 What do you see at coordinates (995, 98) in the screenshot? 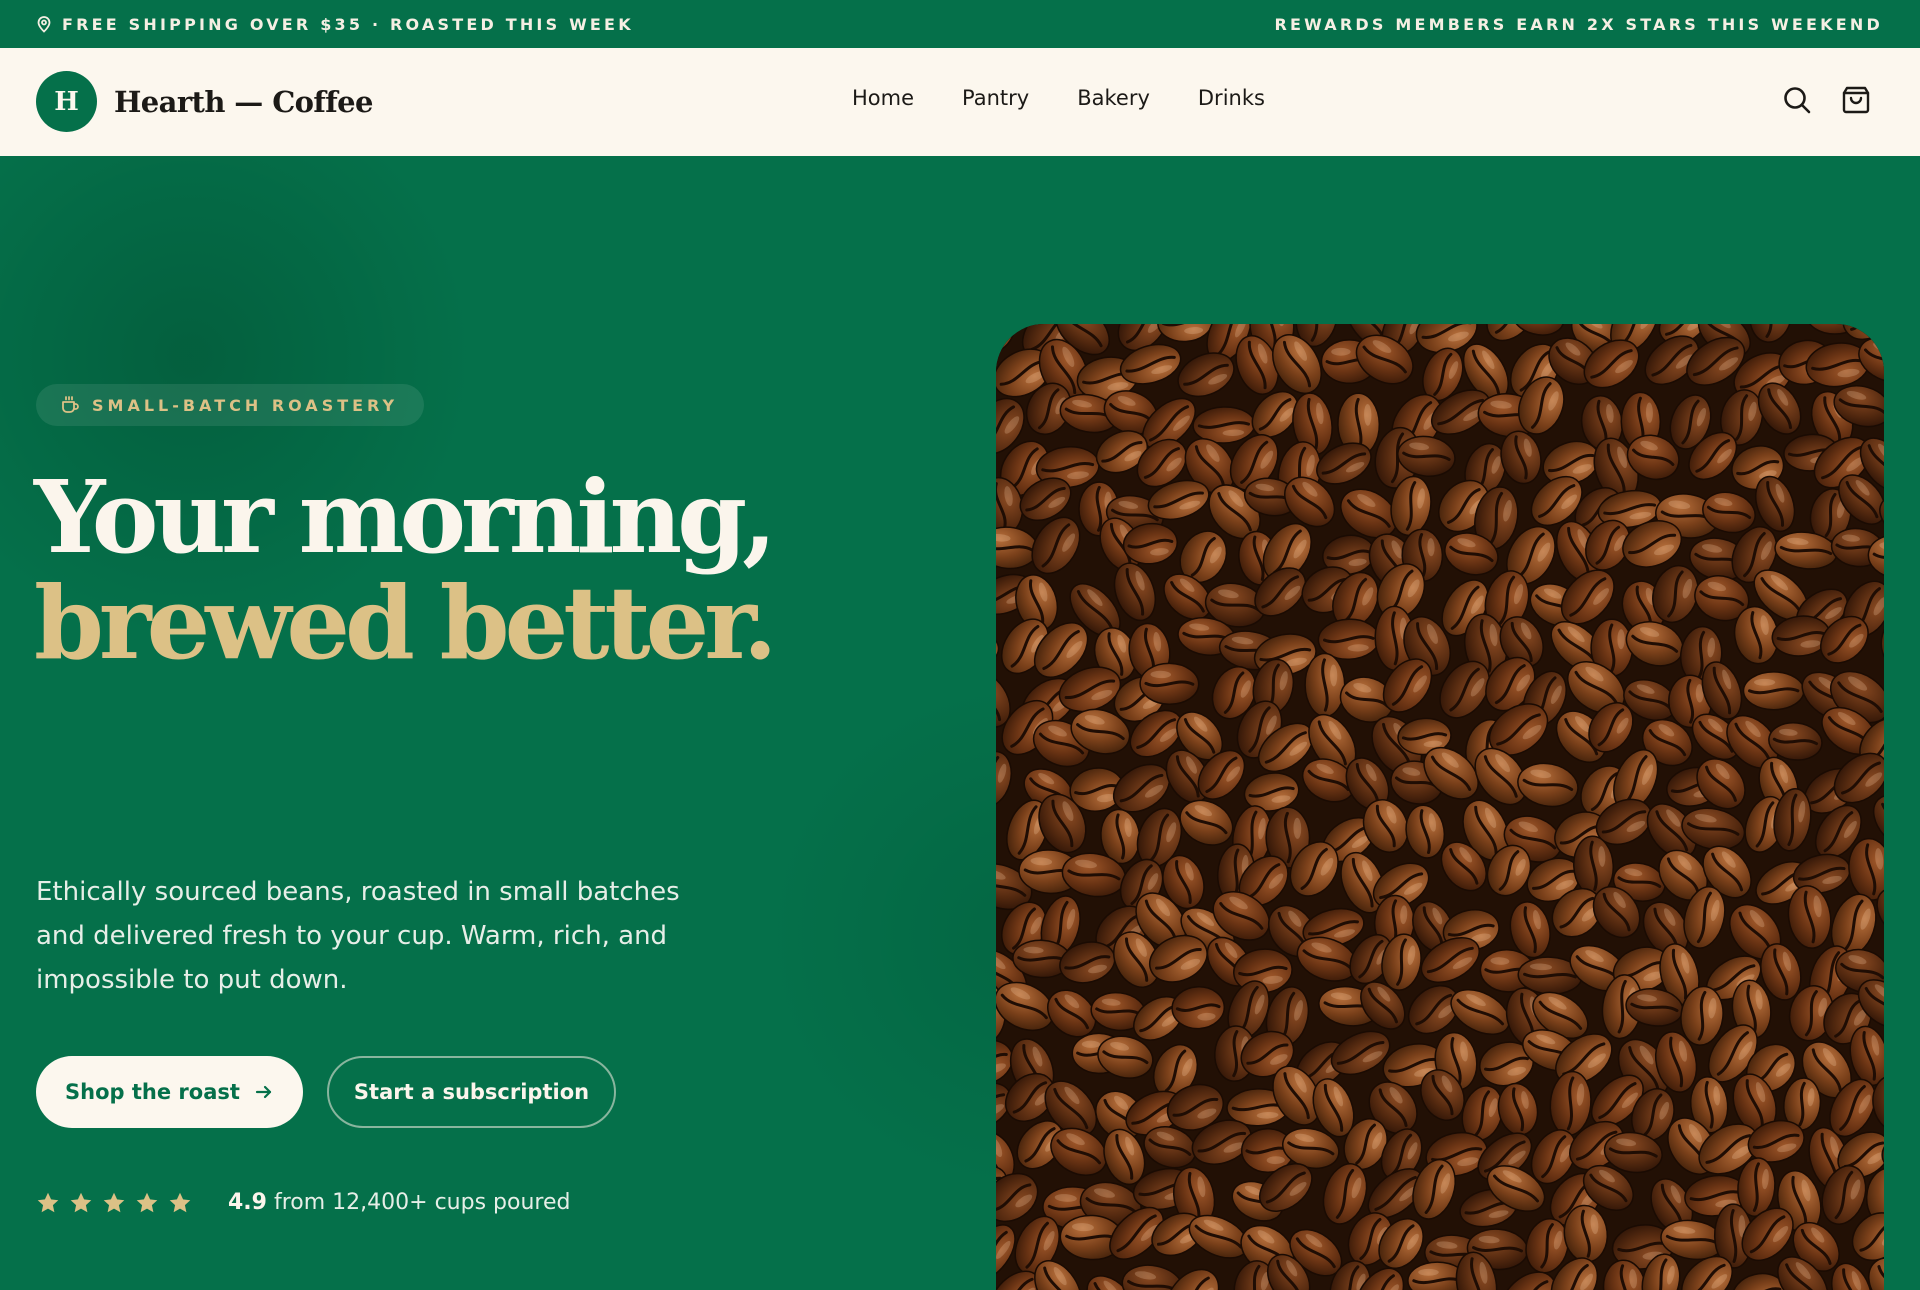
I see `nav-link-pantry: Pantry` at bounding box center [995, 98].